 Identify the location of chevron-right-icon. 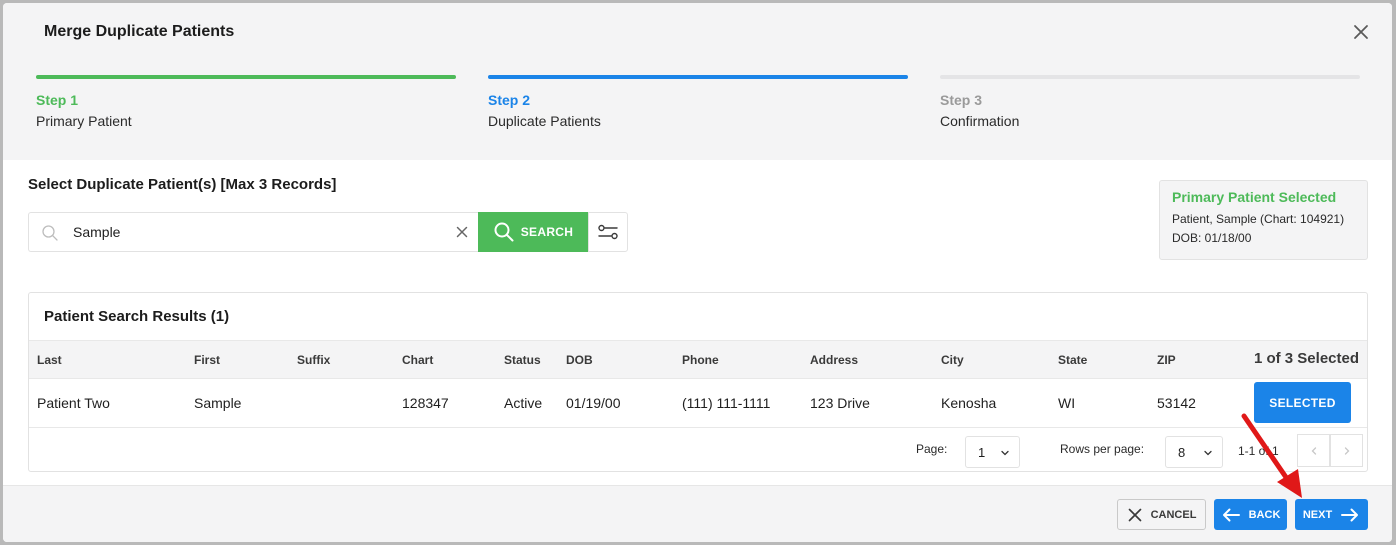
(1346, 450).